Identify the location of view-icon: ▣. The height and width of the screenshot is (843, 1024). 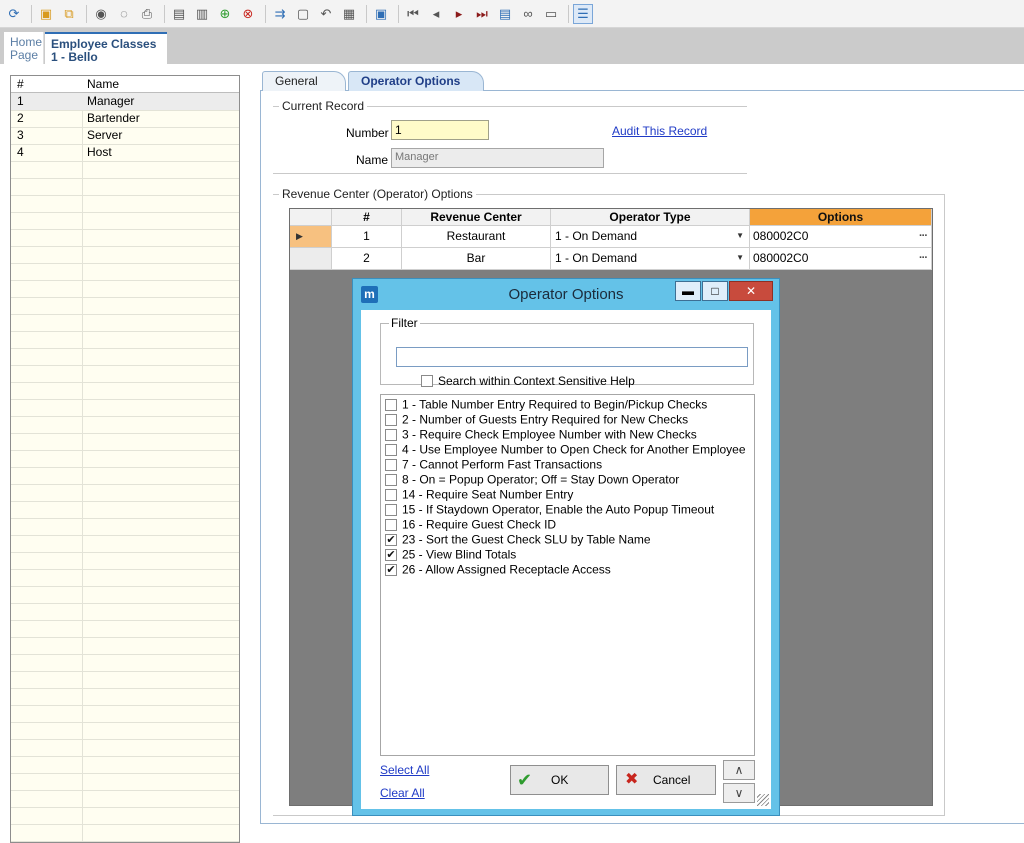
(381, 14).